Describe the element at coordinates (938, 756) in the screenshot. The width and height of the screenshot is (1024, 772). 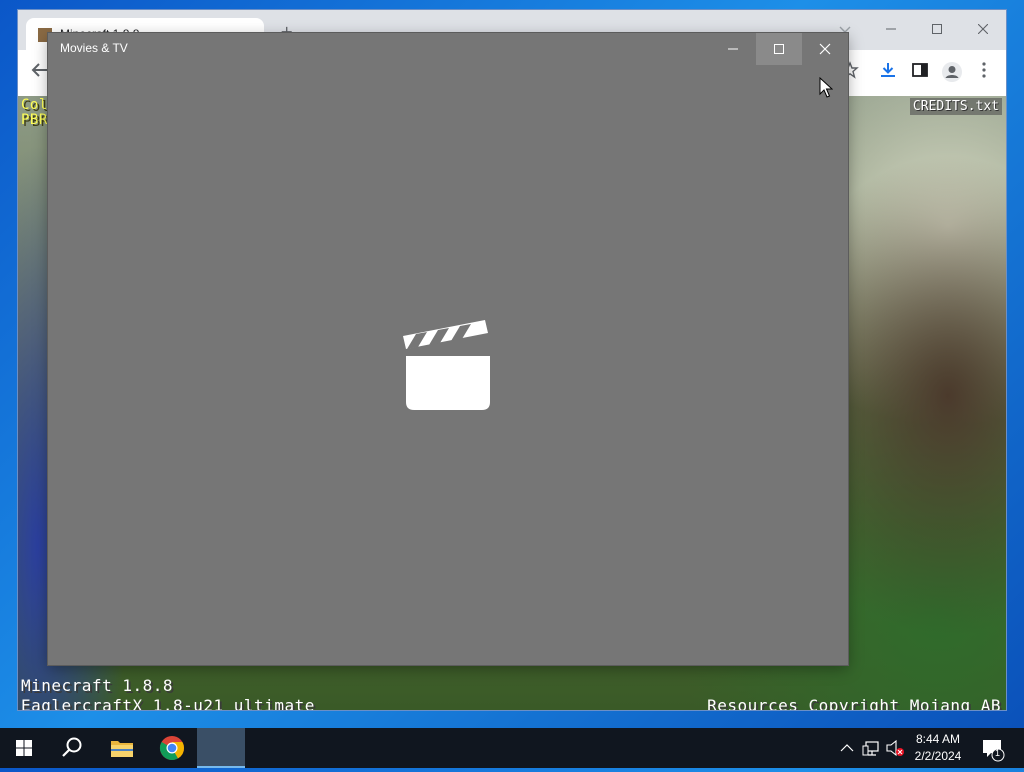
I see `clock-date: 2/2/2024` at that location.